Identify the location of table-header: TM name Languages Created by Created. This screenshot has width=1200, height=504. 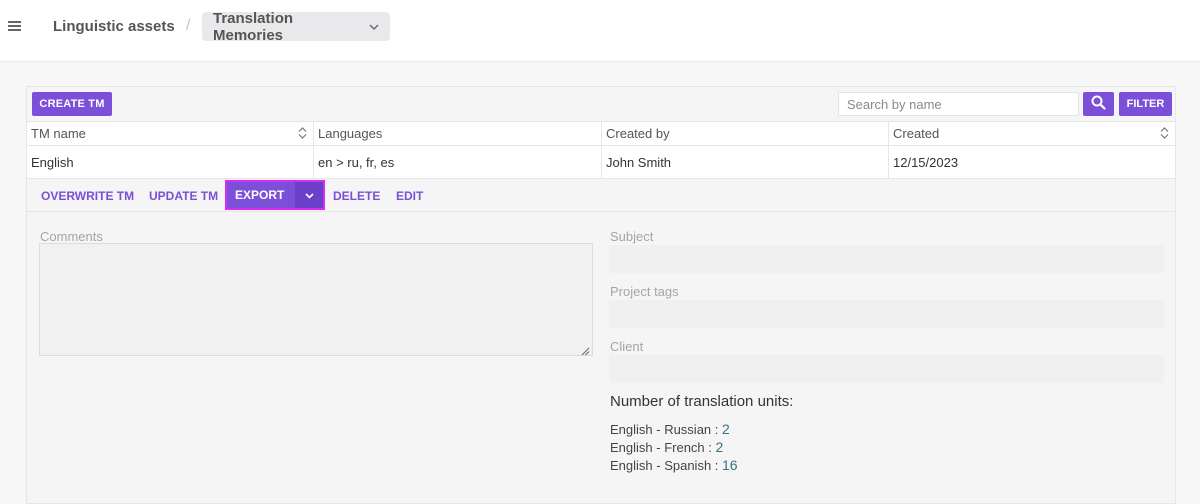
(601, 133).